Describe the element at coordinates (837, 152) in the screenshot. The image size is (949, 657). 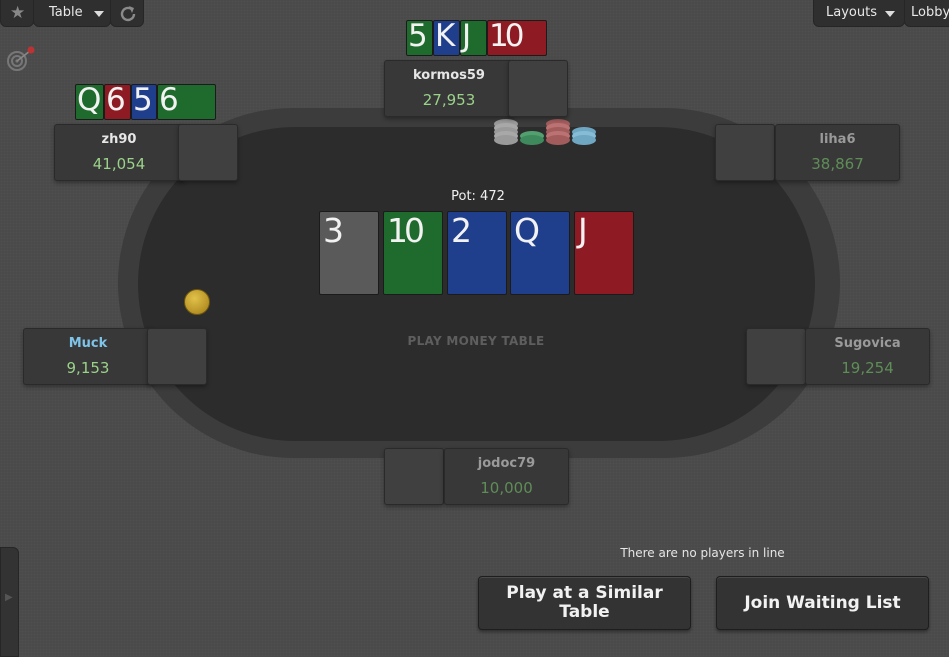
I see `seat-liha6: liha6 38,867` at that location.